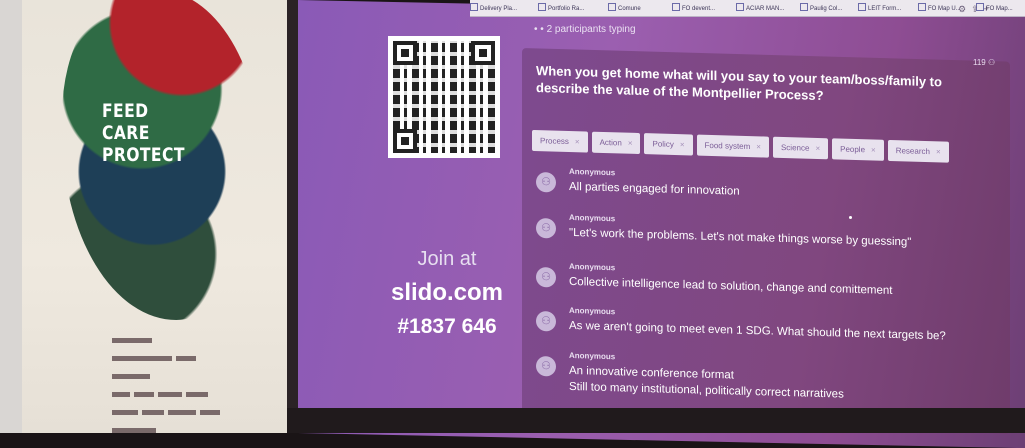  I want to click on keyword-tag: Process ×, so click(560, 141).